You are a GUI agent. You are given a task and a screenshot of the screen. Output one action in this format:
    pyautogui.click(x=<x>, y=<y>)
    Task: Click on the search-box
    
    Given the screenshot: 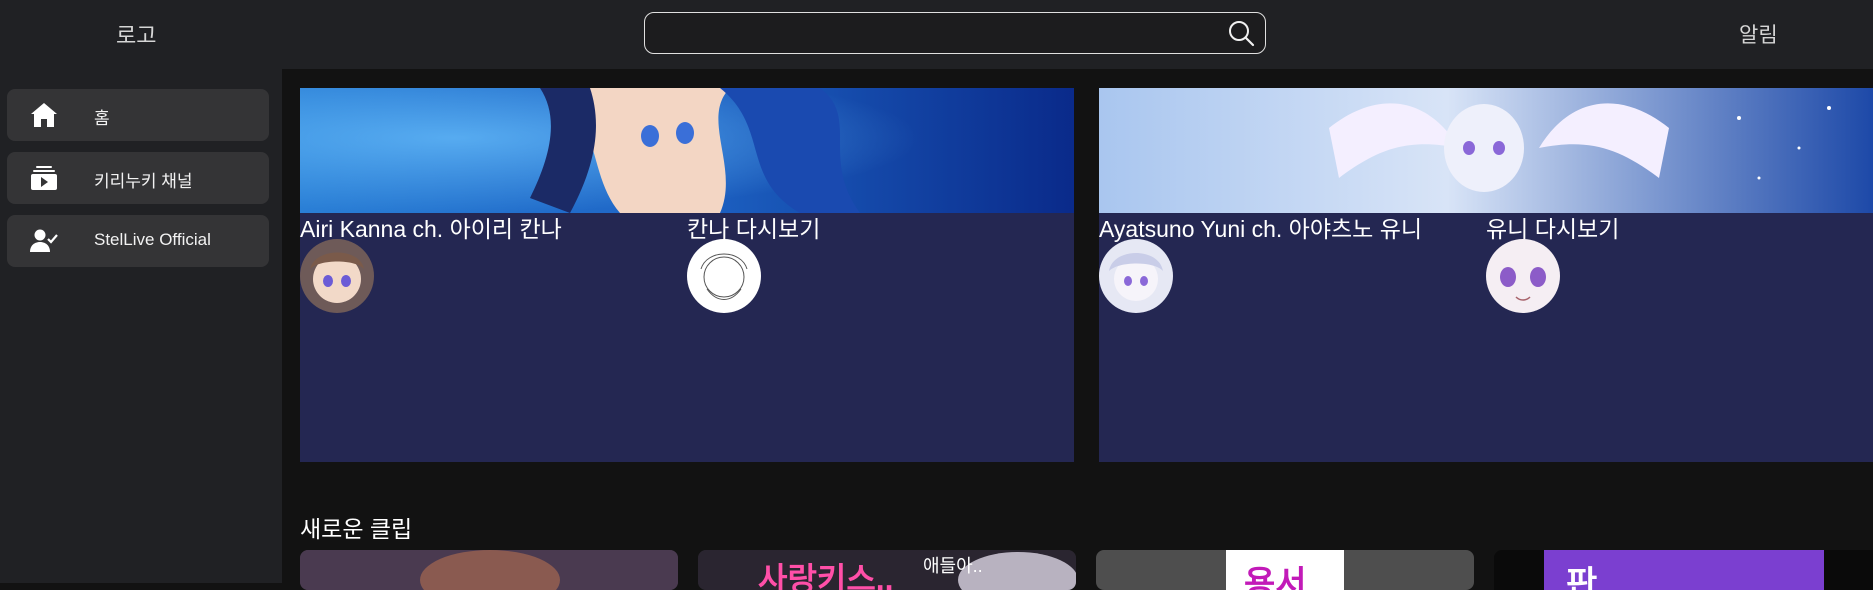 What is the action you would take?
    pyautogui.click(x=955, y=33)
    